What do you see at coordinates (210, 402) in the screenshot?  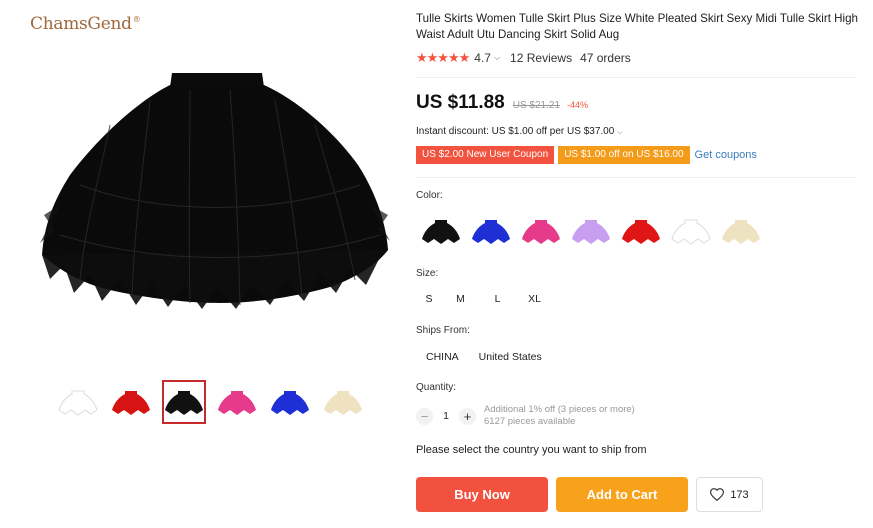 I see `thumbnail-strip` at bounding box center [210, 402].